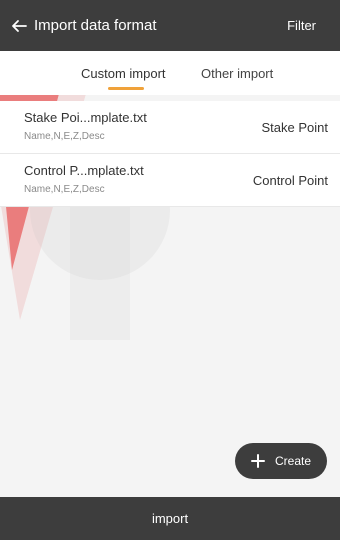 This screenshot has width=340, height=540. I want to click on back-button, so click(19, 26).